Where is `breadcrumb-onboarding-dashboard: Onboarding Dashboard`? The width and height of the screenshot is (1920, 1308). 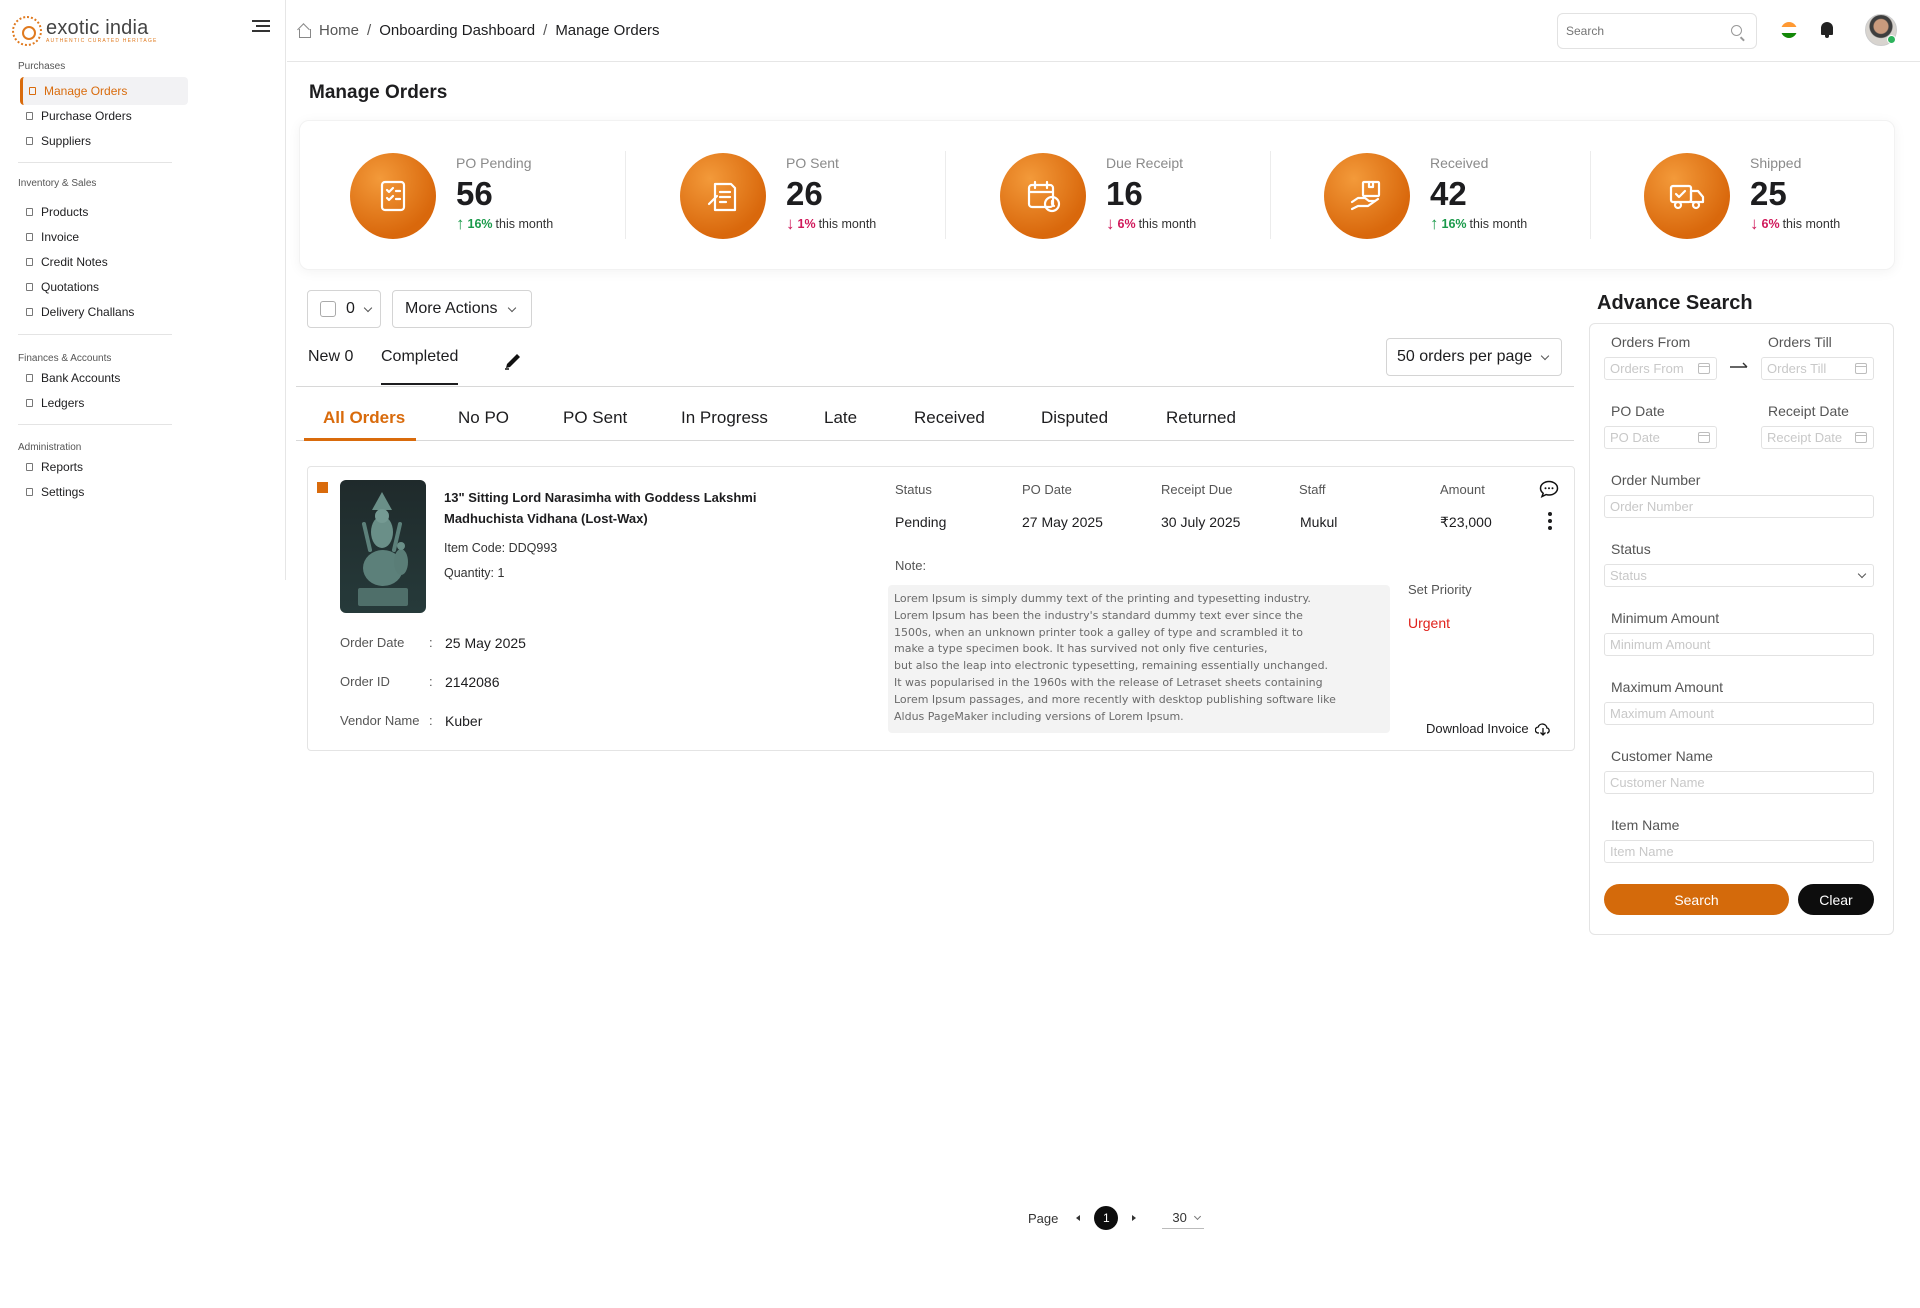 breadcrumb-onboarding-dashboard: Onboarding Dashboard is located at coordinates (457, 30).